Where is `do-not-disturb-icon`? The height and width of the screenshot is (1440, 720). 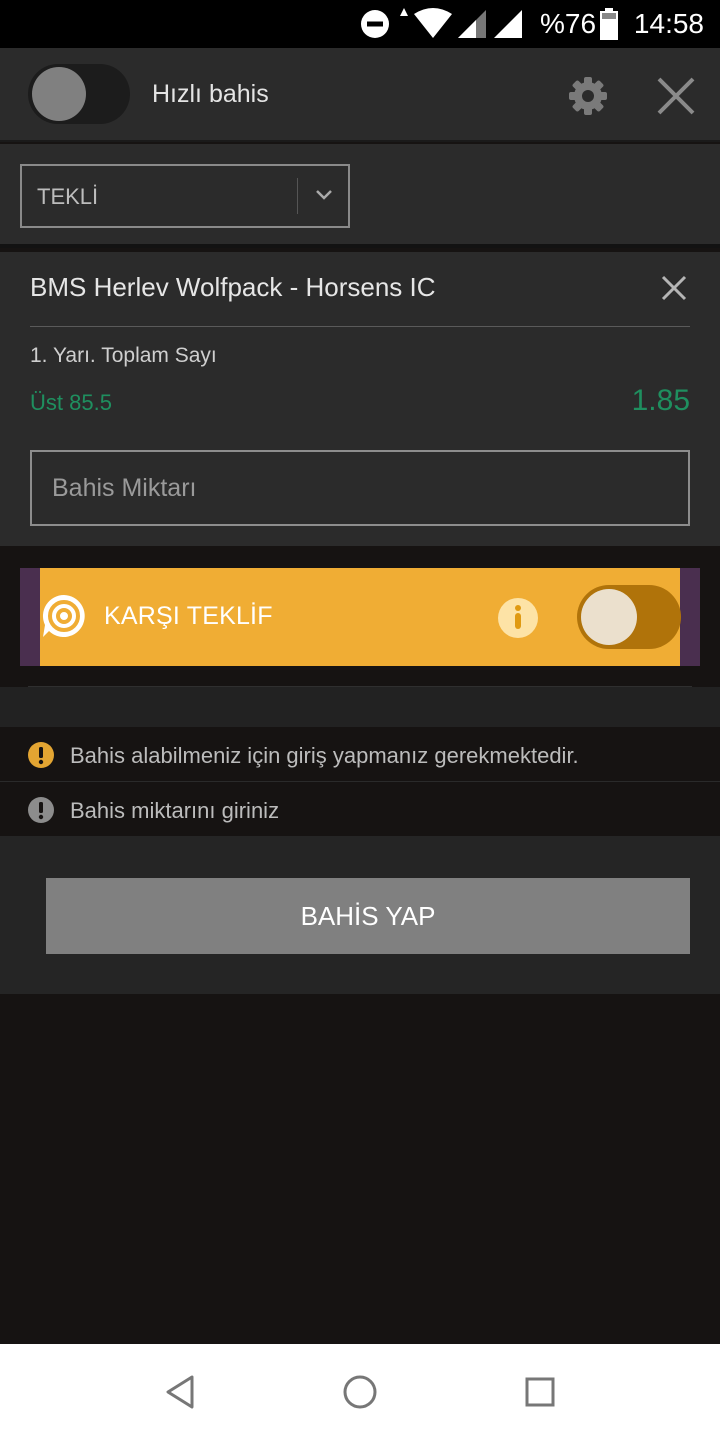
do-not-disturb-icon is located at coordinates (375, 24).